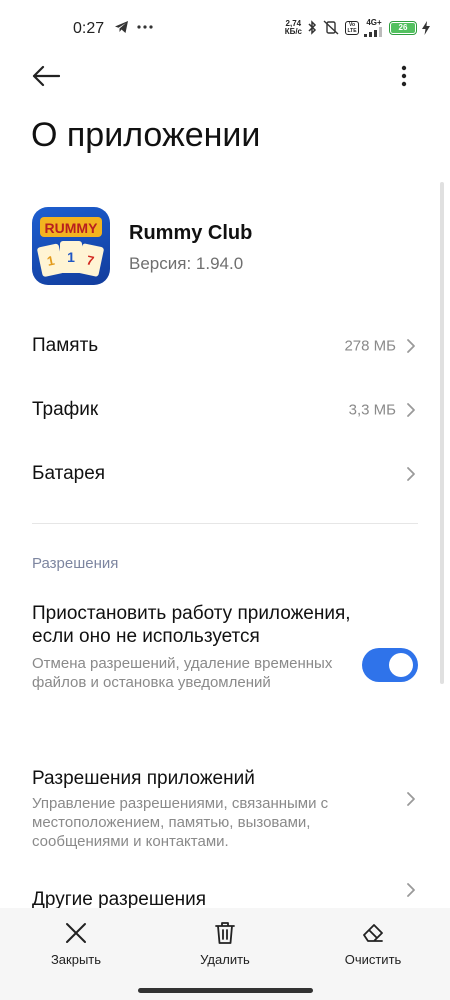 Image resolution: width=450 pixels, height=1000 pixels. What do you see at coordinates (373, 933) in the screenshot?
I see `eraser-icon` at bounding box center [373, 933].